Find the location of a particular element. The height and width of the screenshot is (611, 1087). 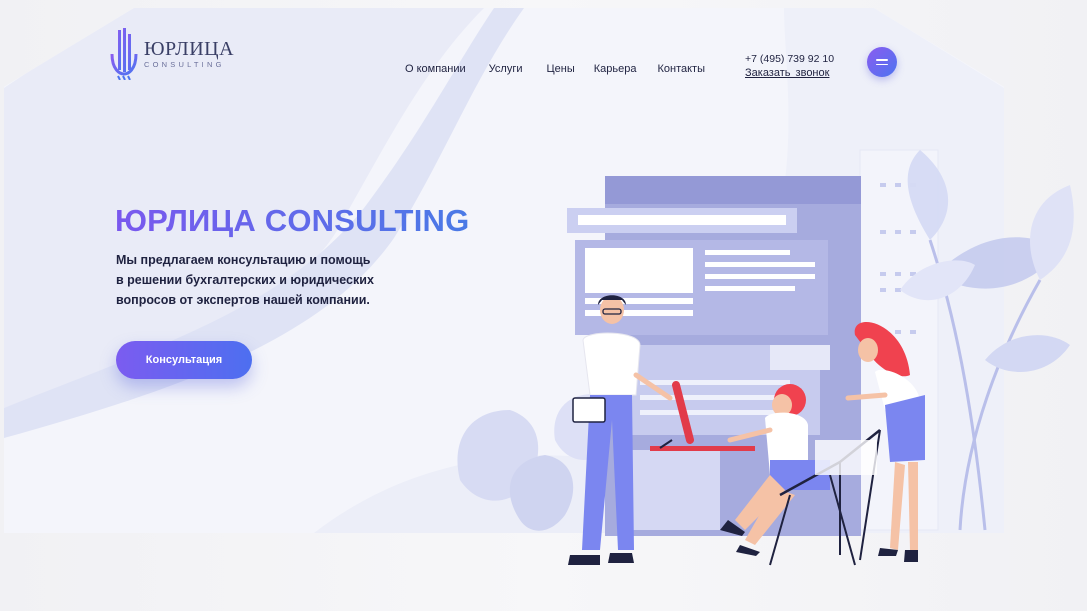

brand-subtitle: CONSULTING is located at coordinates (184, 65).